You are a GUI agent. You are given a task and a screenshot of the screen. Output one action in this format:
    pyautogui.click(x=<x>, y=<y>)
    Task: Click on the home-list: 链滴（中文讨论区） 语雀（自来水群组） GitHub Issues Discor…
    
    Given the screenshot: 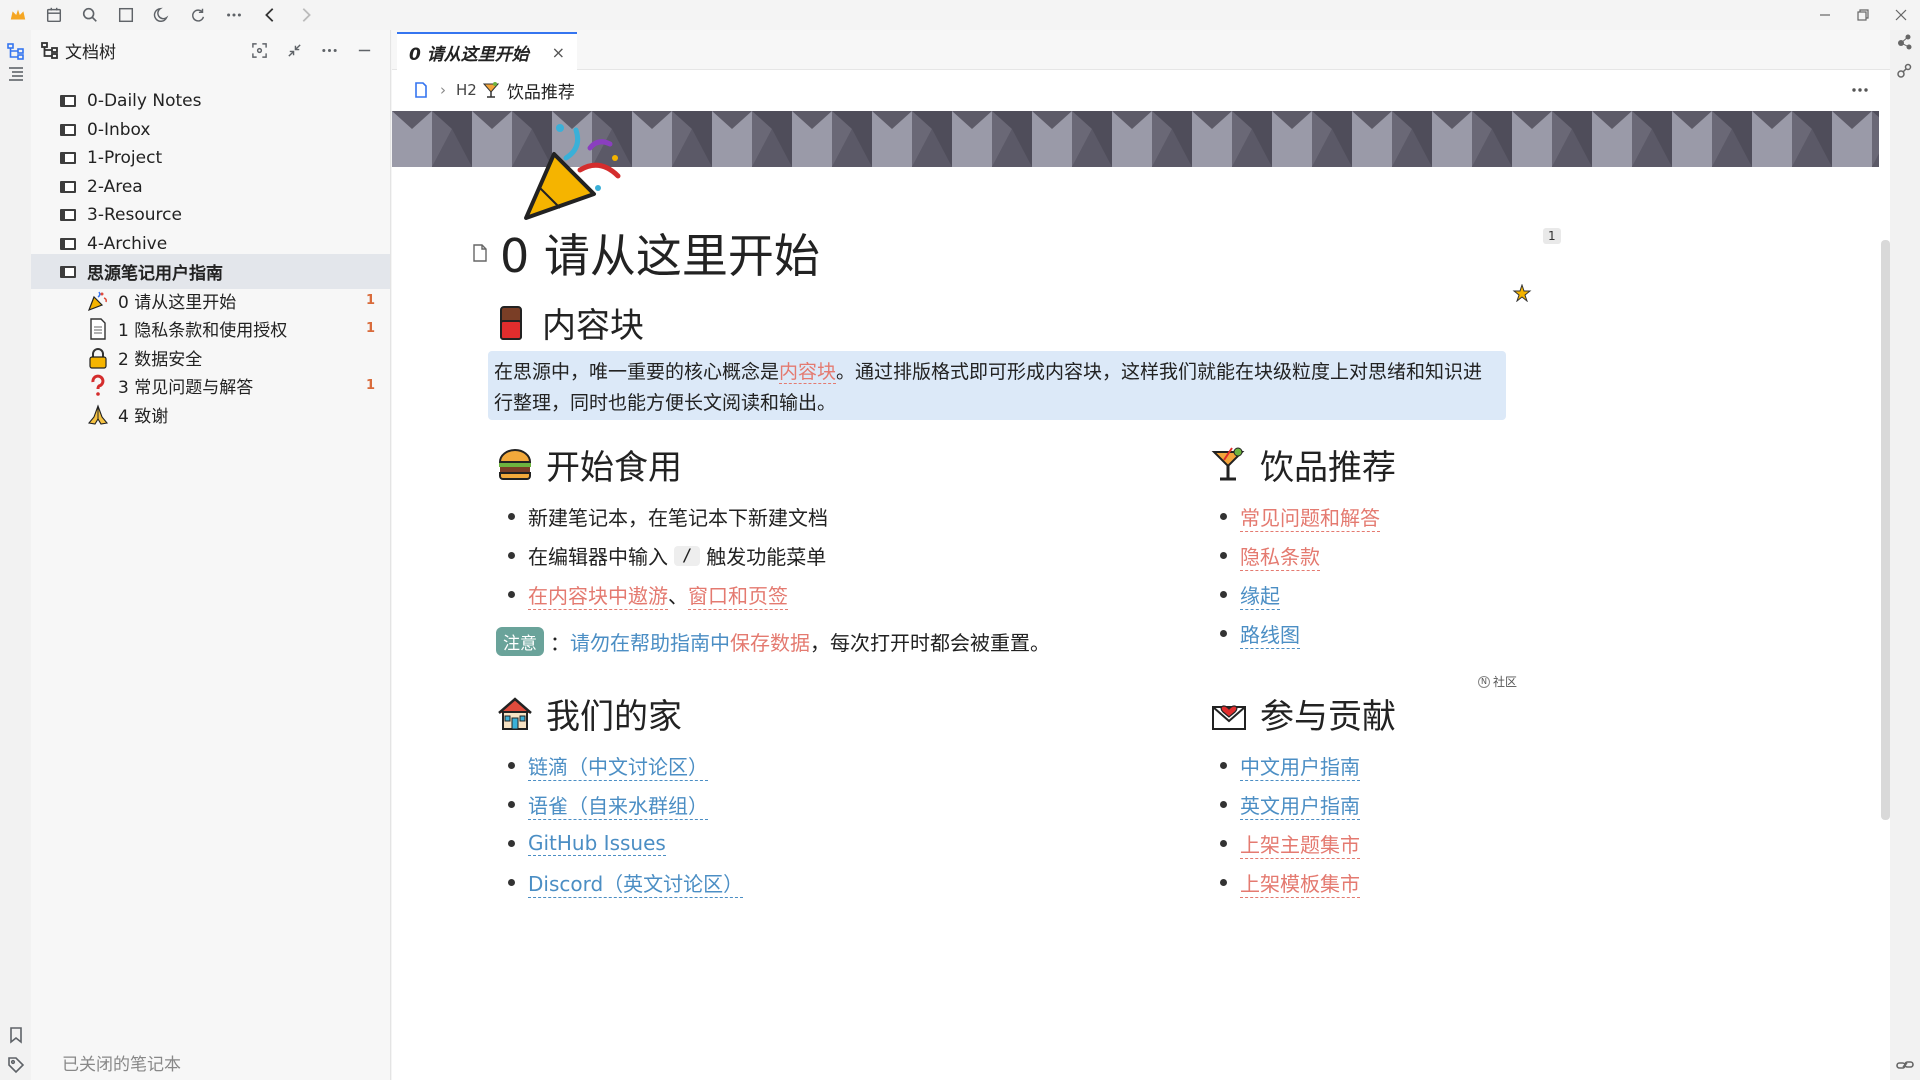 What is the action you would take?
    pyautogui.click(x=623, y=824)
    